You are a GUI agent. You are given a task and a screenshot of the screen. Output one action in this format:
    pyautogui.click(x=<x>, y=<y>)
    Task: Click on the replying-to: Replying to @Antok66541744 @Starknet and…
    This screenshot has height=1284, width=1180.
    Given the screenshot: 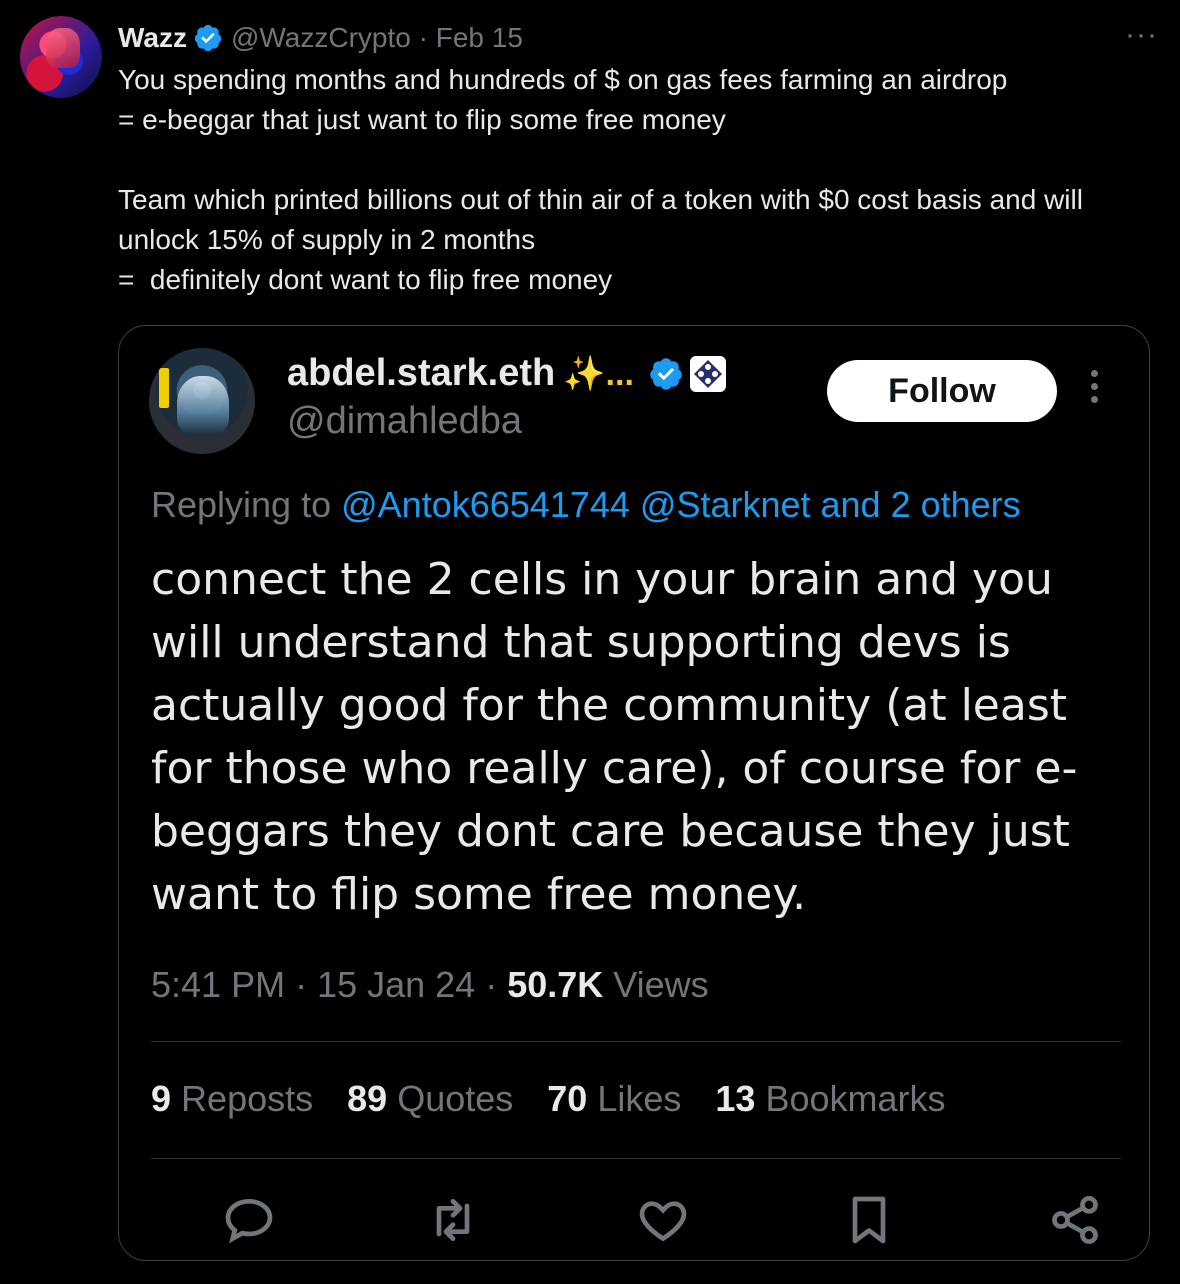 What is the action you would take?
    pyautogui.click(x=586, y=505)
    